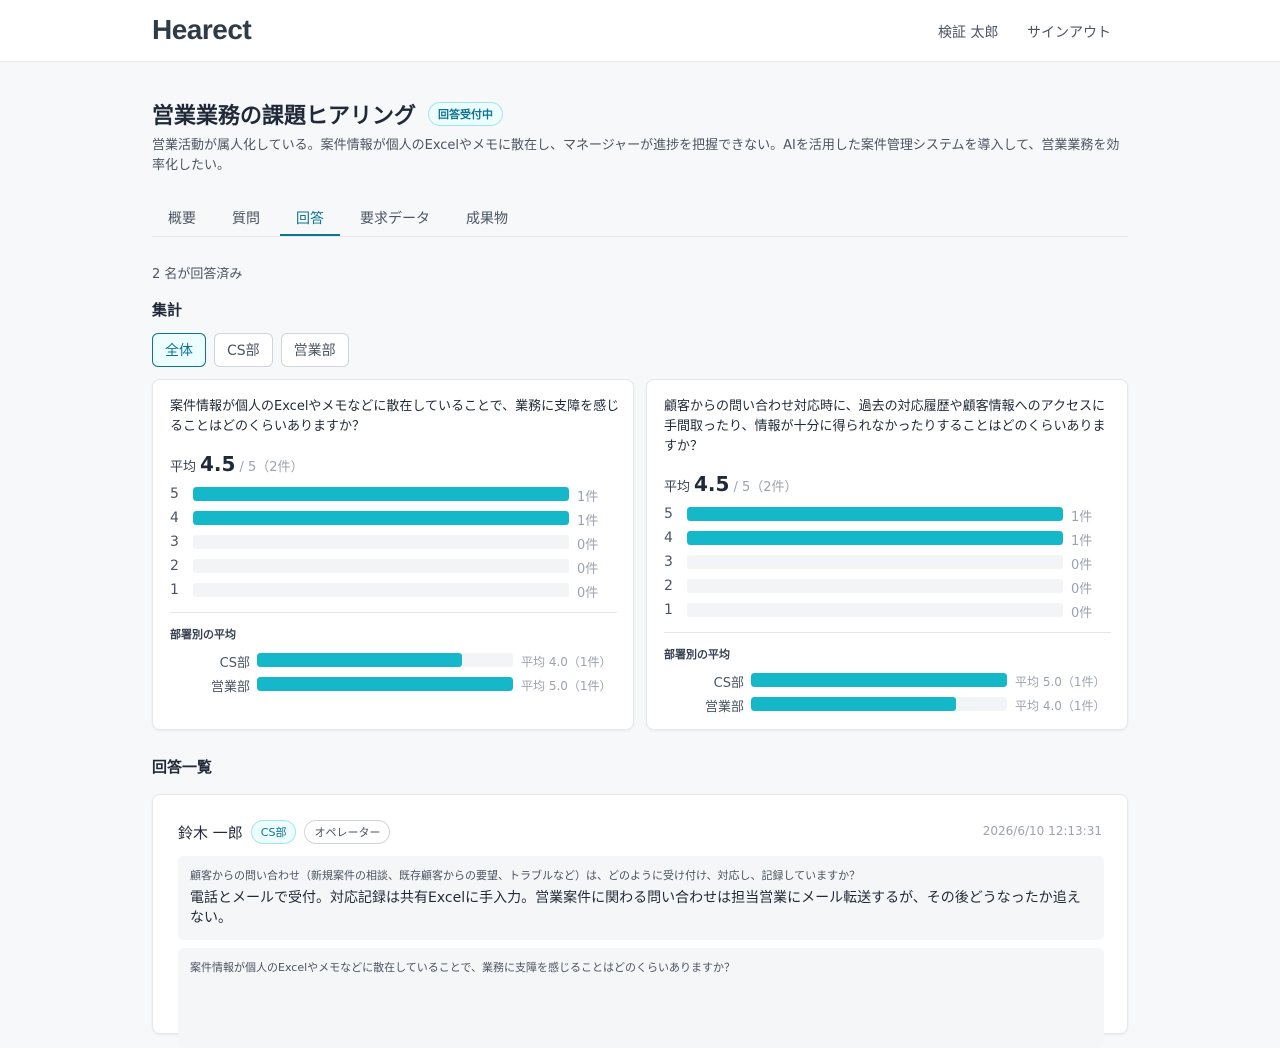 The height and width of the screenshot is (1048, 1280). I want to click on status-badge: 回答受付中, so click(466, 114).